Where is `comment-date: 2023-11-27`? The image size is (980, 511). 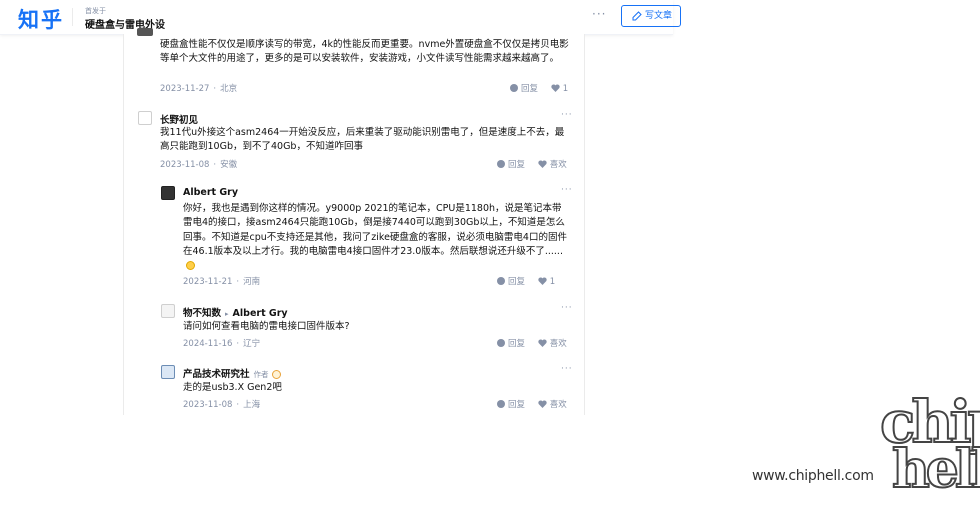 comment-date: 2023-11-27 is located at coordinates (185, 89).